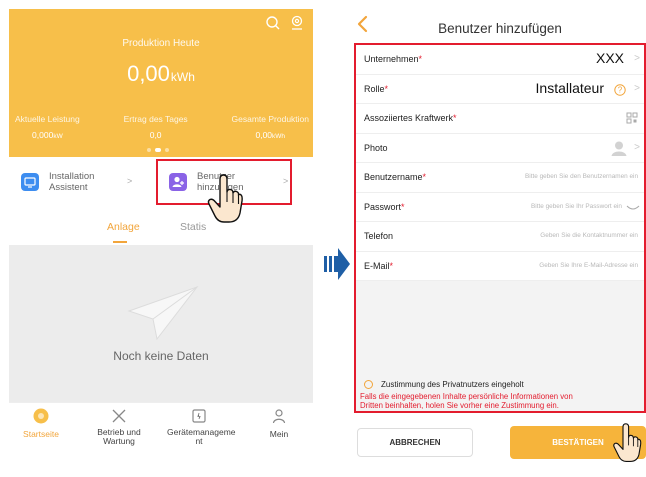 This screenshot has height=477, width=646. Describe the element at coordinates (337, 264) in the screenshot. I see `flow-arrow-icon` at that location.